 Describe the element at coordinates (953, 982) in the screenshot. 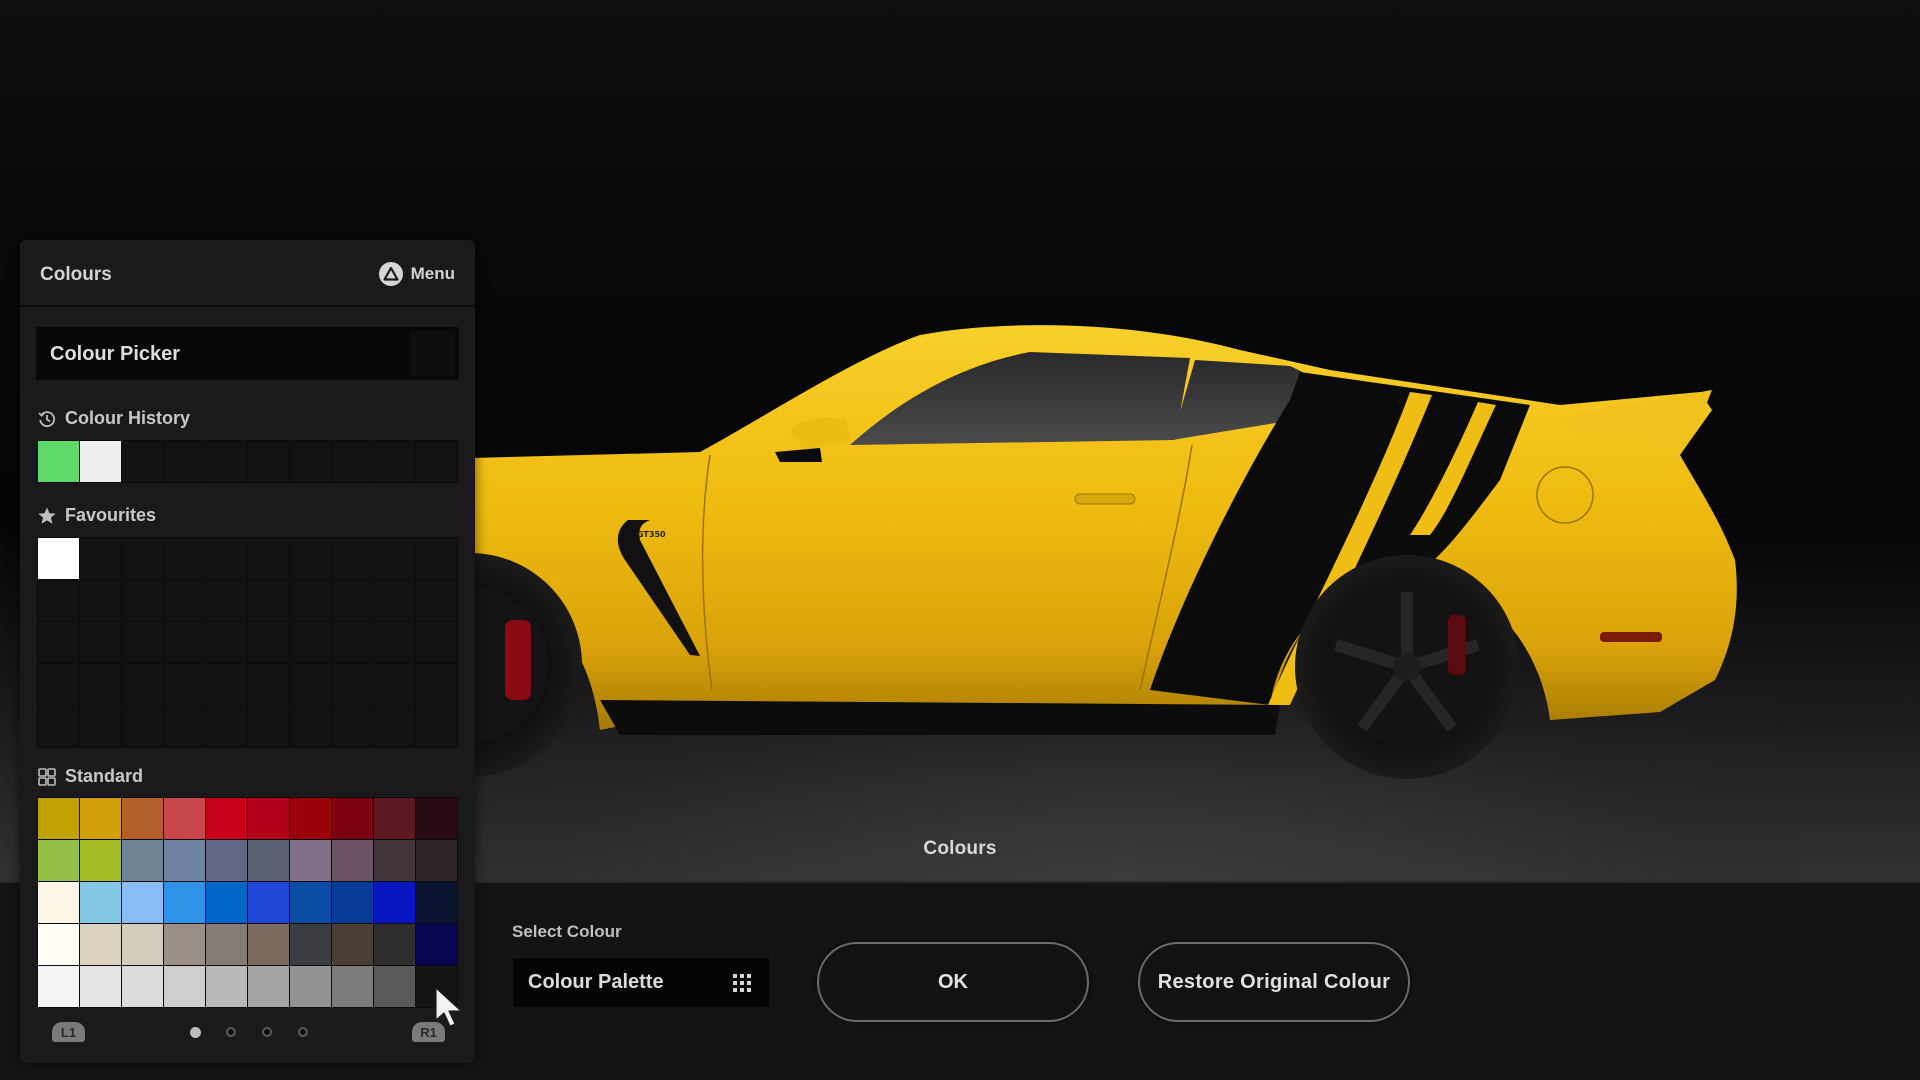

I see `ok-button: OK` at that location.